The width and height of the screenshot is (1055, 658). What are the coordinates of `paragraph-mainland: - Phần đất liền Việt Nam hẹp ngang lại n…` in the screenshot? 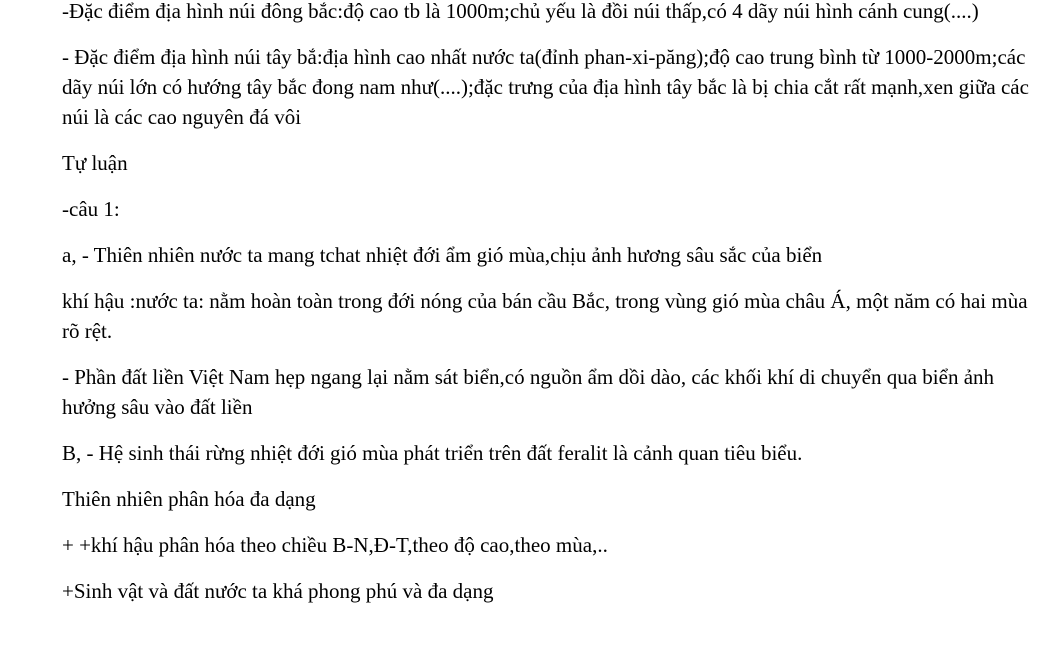 It's located at (528, 392).